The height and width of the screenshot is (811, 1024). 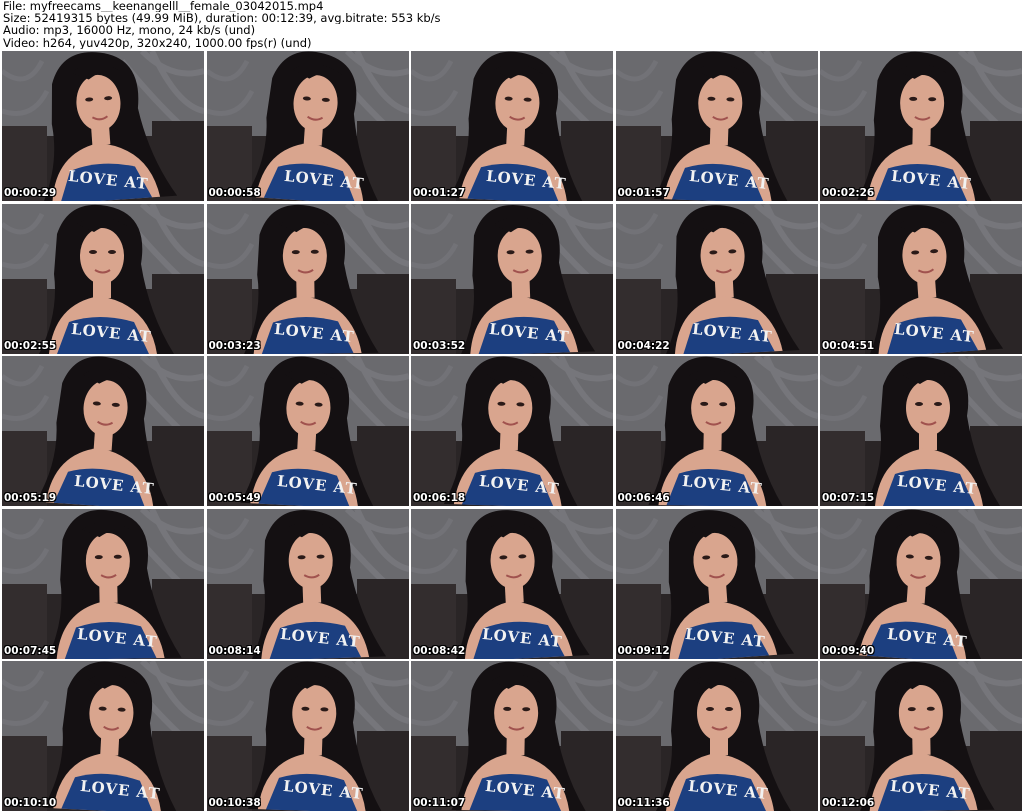 What do you see at coordinates (716, 278) in the screenshot?
I see `video-thumbnail: LOVE AT 00:04:22` at bounding box center [716, 278].